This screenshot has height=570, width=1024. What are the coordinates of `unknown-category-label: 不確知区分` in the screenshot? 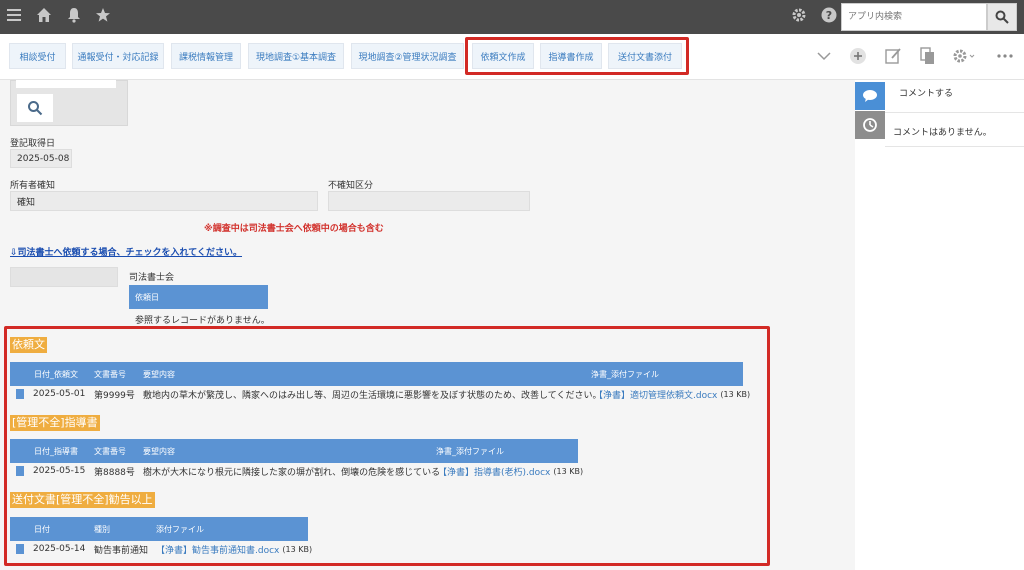 It's located at (351, 186).